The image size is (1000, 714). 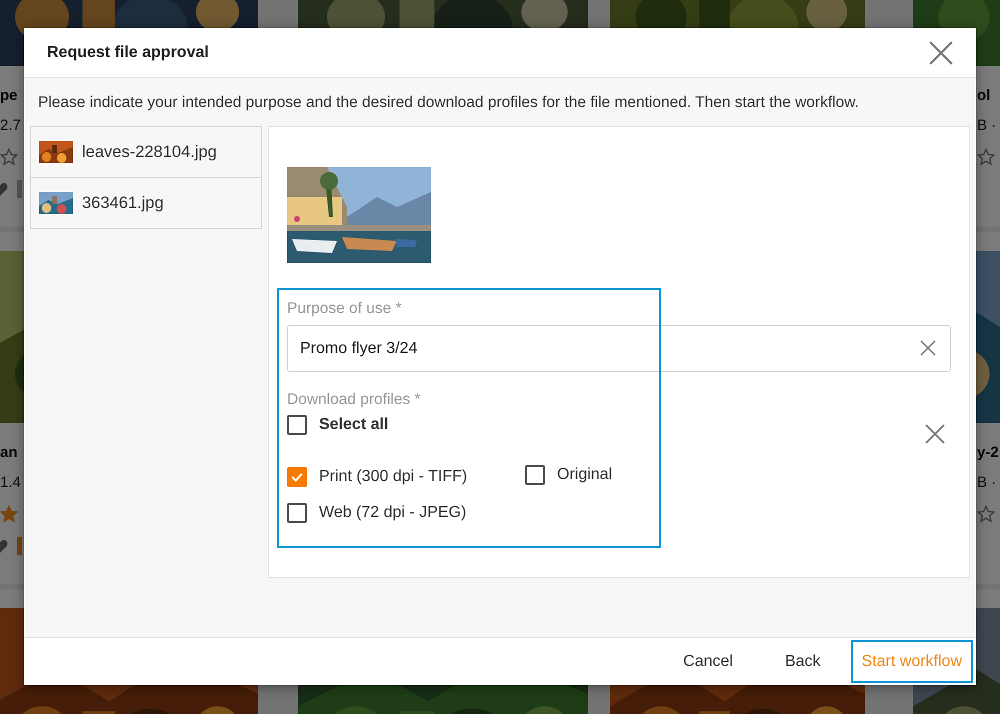 I want to click on card-title: pe, so click(x=9, y=96).